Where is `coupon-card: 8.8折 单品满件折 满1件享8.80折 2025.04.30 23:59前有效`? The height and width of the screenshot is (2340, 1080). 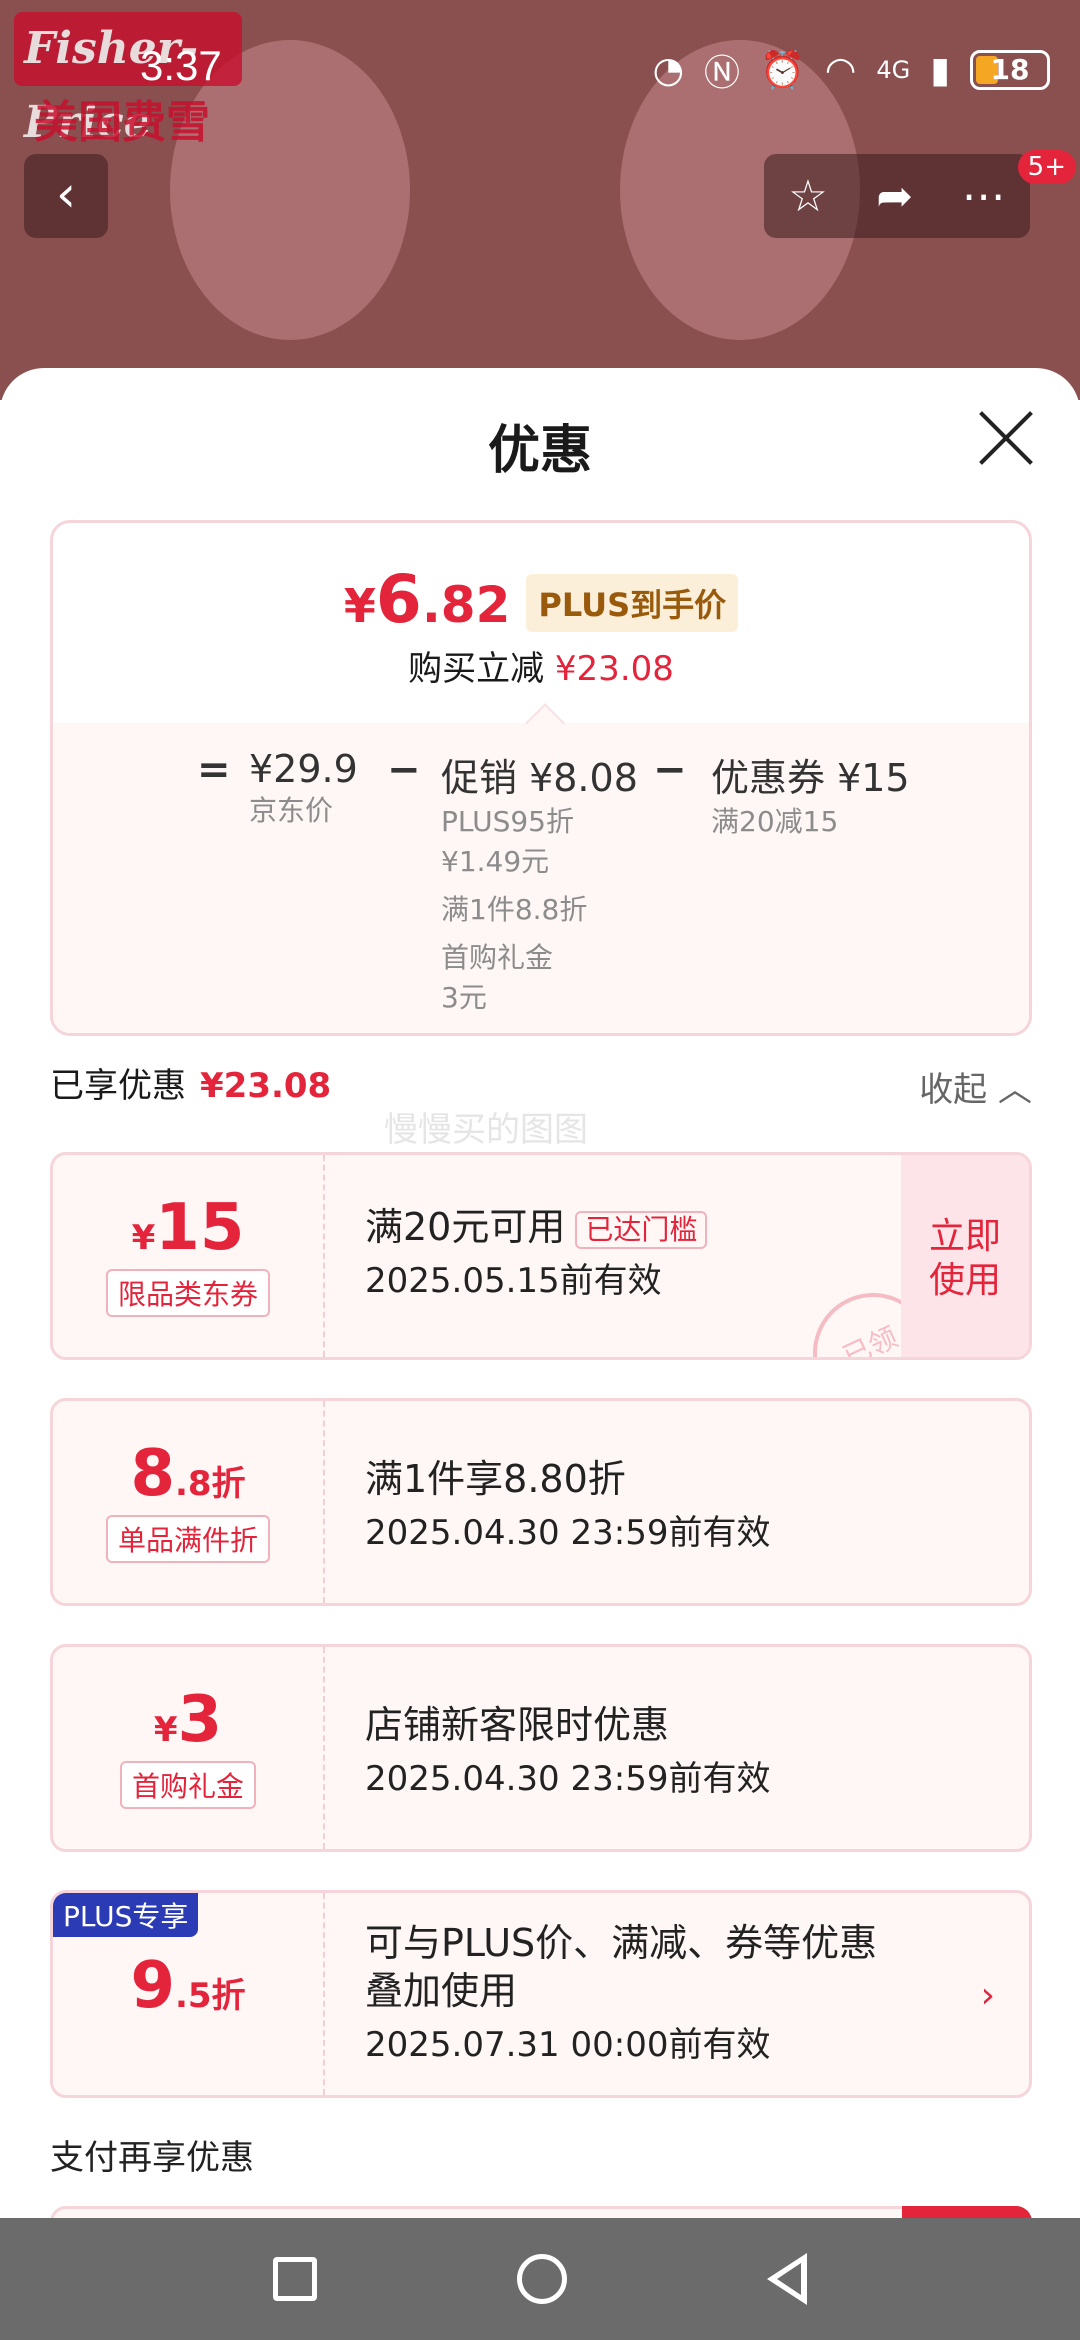
coupon-card: 8.8折 单品满件折 满1件享8.80折 2025.04.30 23:59前有效 is located at coordinates (541, 1502).